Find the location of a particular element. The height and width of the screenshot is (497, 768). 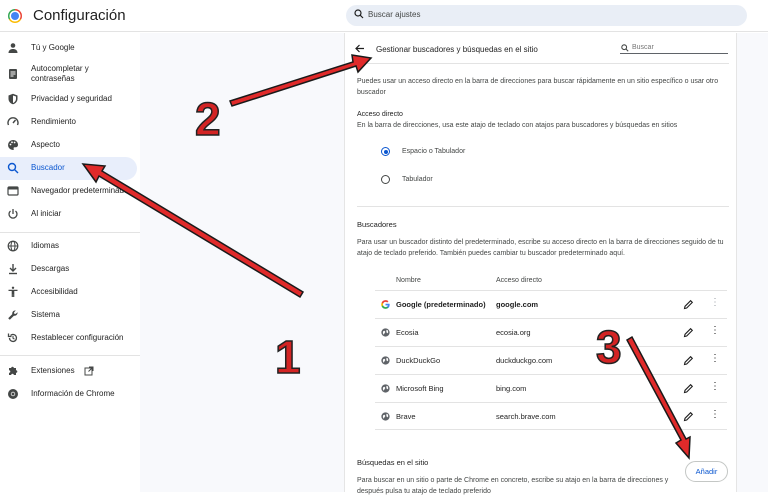

person-icon is located at coordinates (13, 48).